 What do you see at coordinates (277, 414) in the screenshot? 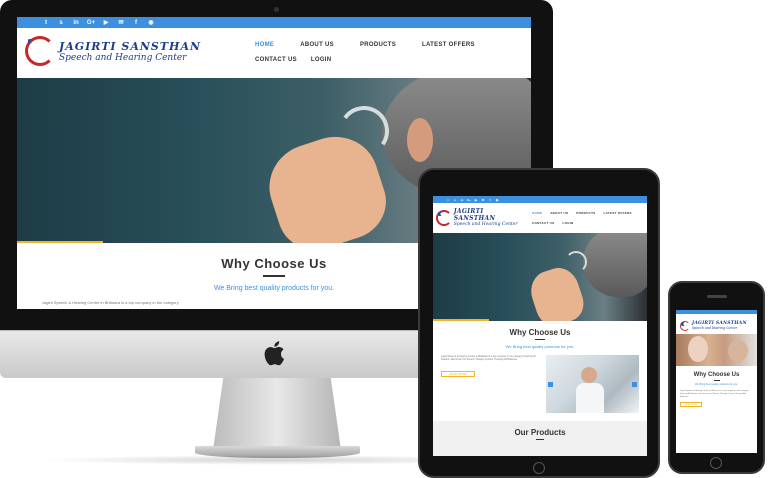
I see `imac-stand-neck` at bounding box center [277, 414].